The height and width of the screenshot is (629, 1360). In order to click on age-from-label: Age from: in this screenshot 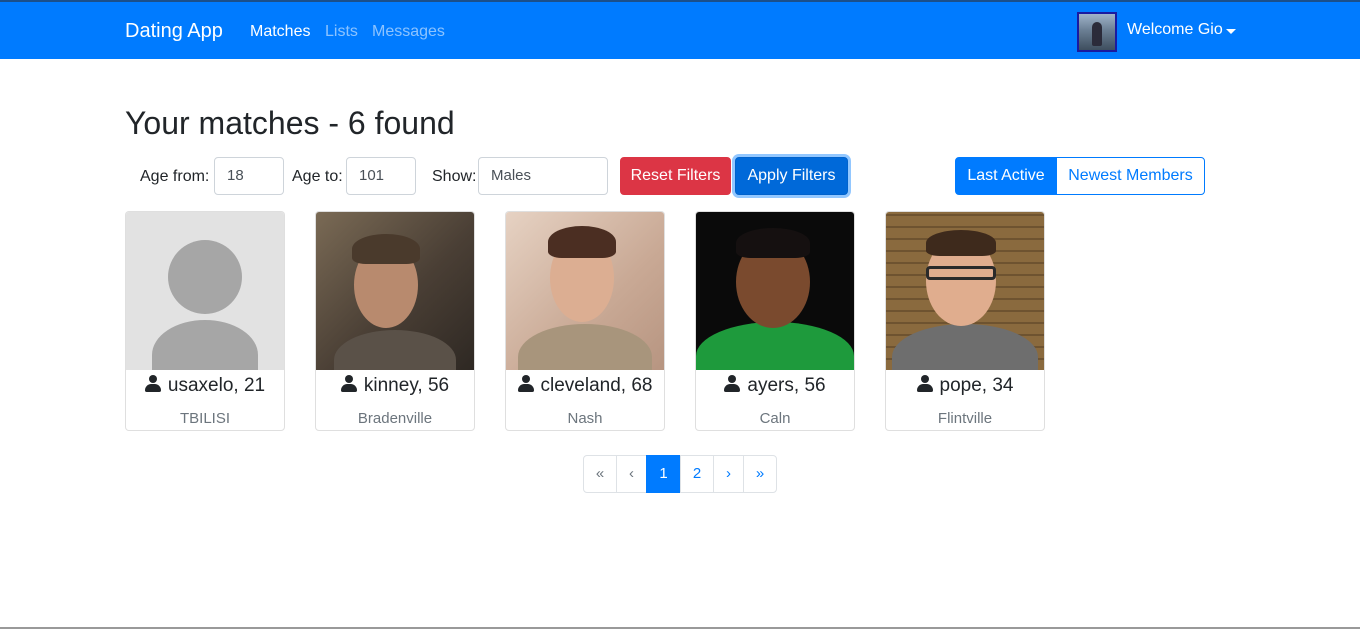, I will do `click(175, 176)`.